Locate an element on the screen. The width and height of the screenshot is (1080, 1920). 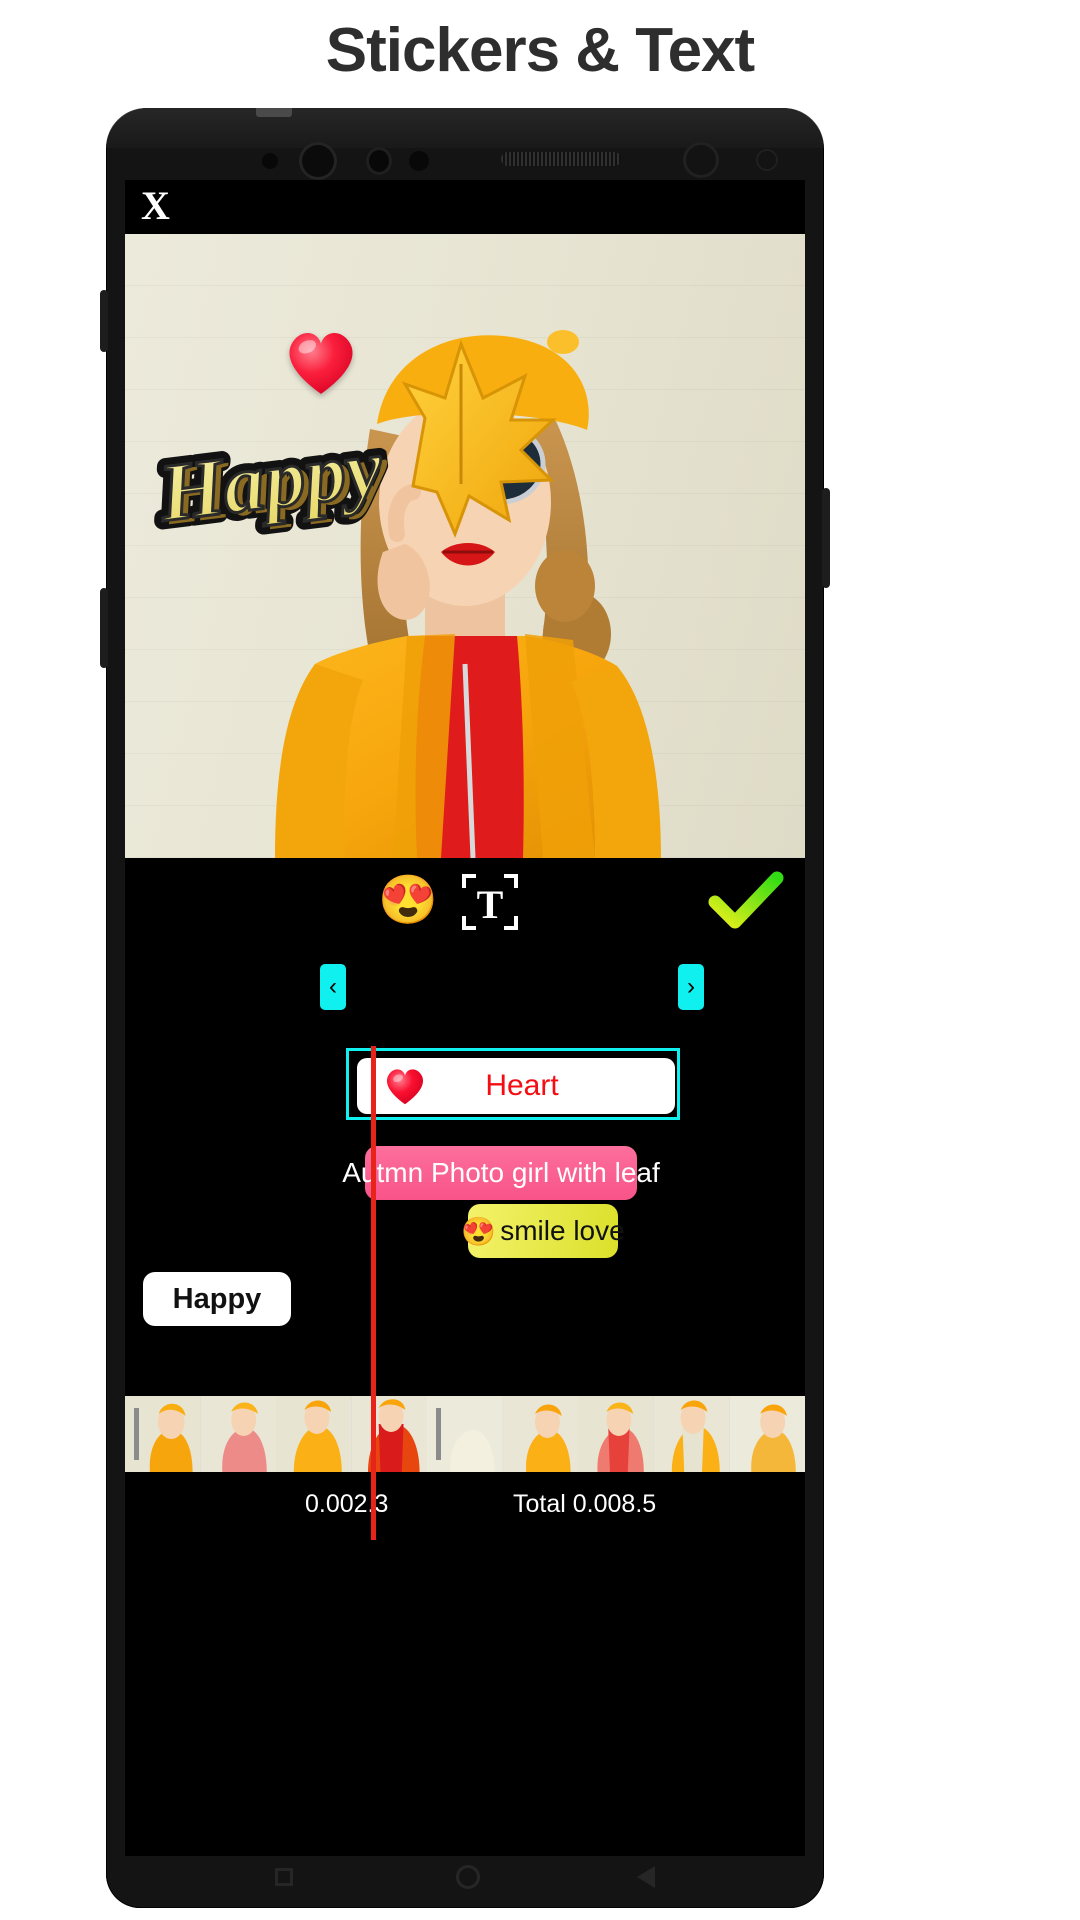
proximity-sensor-icon is located at coordinates (379, 161).